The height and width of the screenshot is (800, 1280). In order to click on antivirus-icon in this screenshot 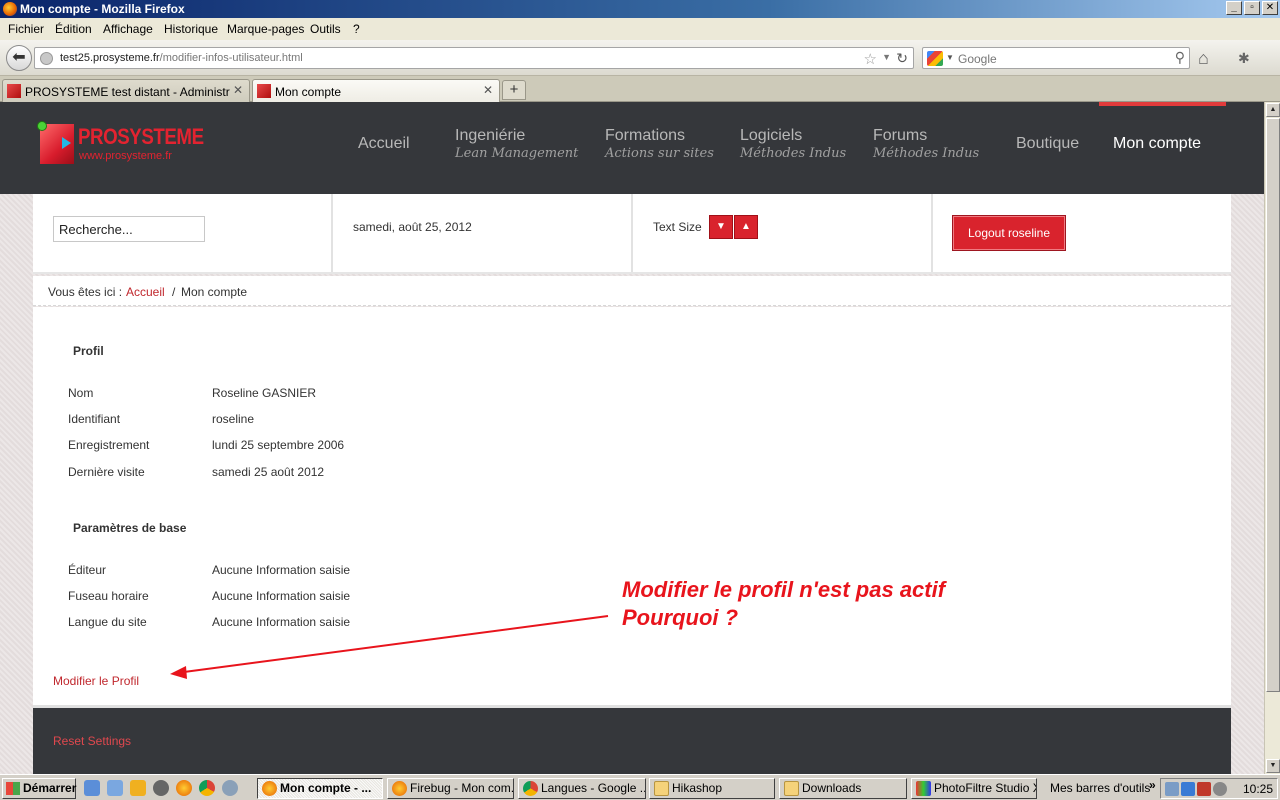, I will do `click(1204, 789)`.